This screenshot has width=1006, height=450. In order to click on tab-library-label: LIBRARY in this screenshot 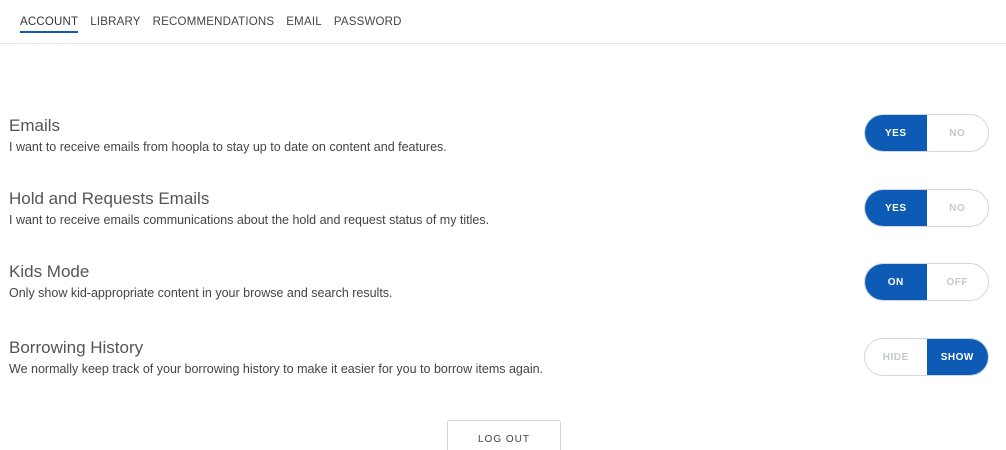, I will do `click(115, 22)`.